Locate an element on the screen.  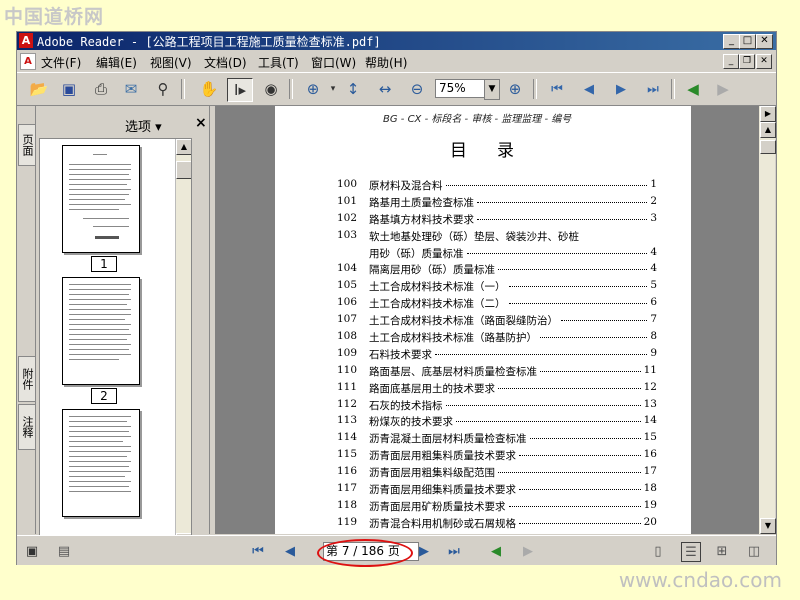
facing-pages-icon: ⊞ is located at coordinates (722, 551).